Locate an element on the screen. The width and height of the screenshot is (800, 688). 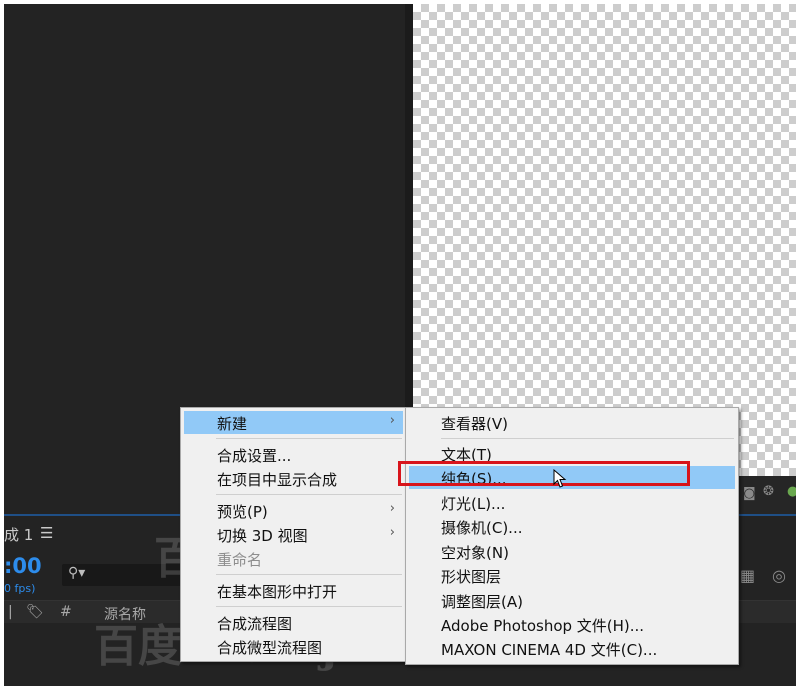
fps-readout: 0 fps) is located at coordinates (20, 588).